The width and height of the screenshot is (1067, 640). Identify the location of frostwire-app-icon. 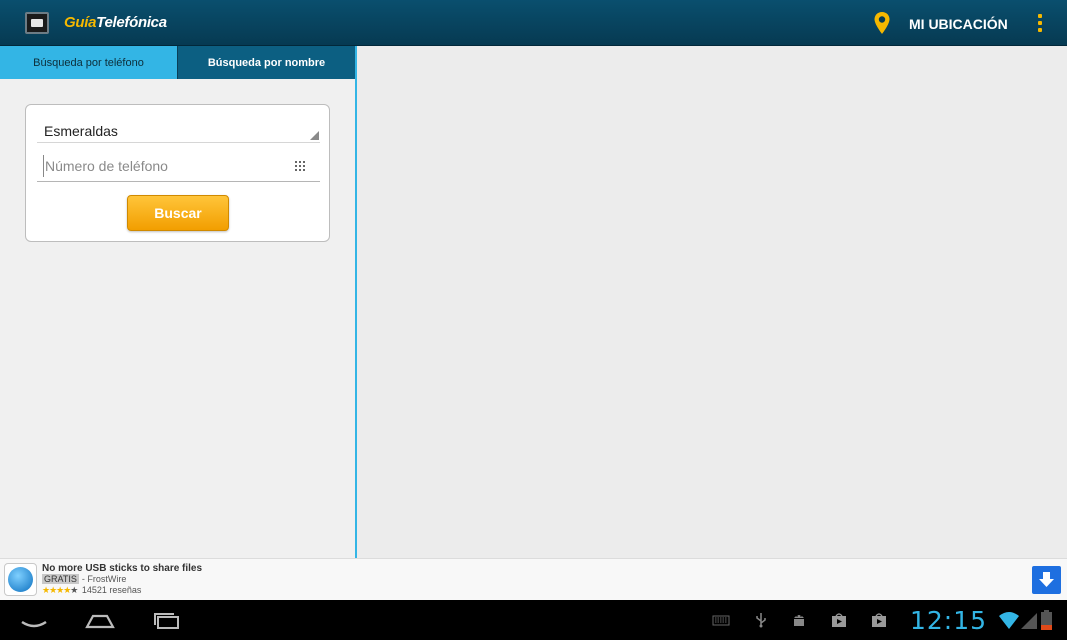
(20, 579).